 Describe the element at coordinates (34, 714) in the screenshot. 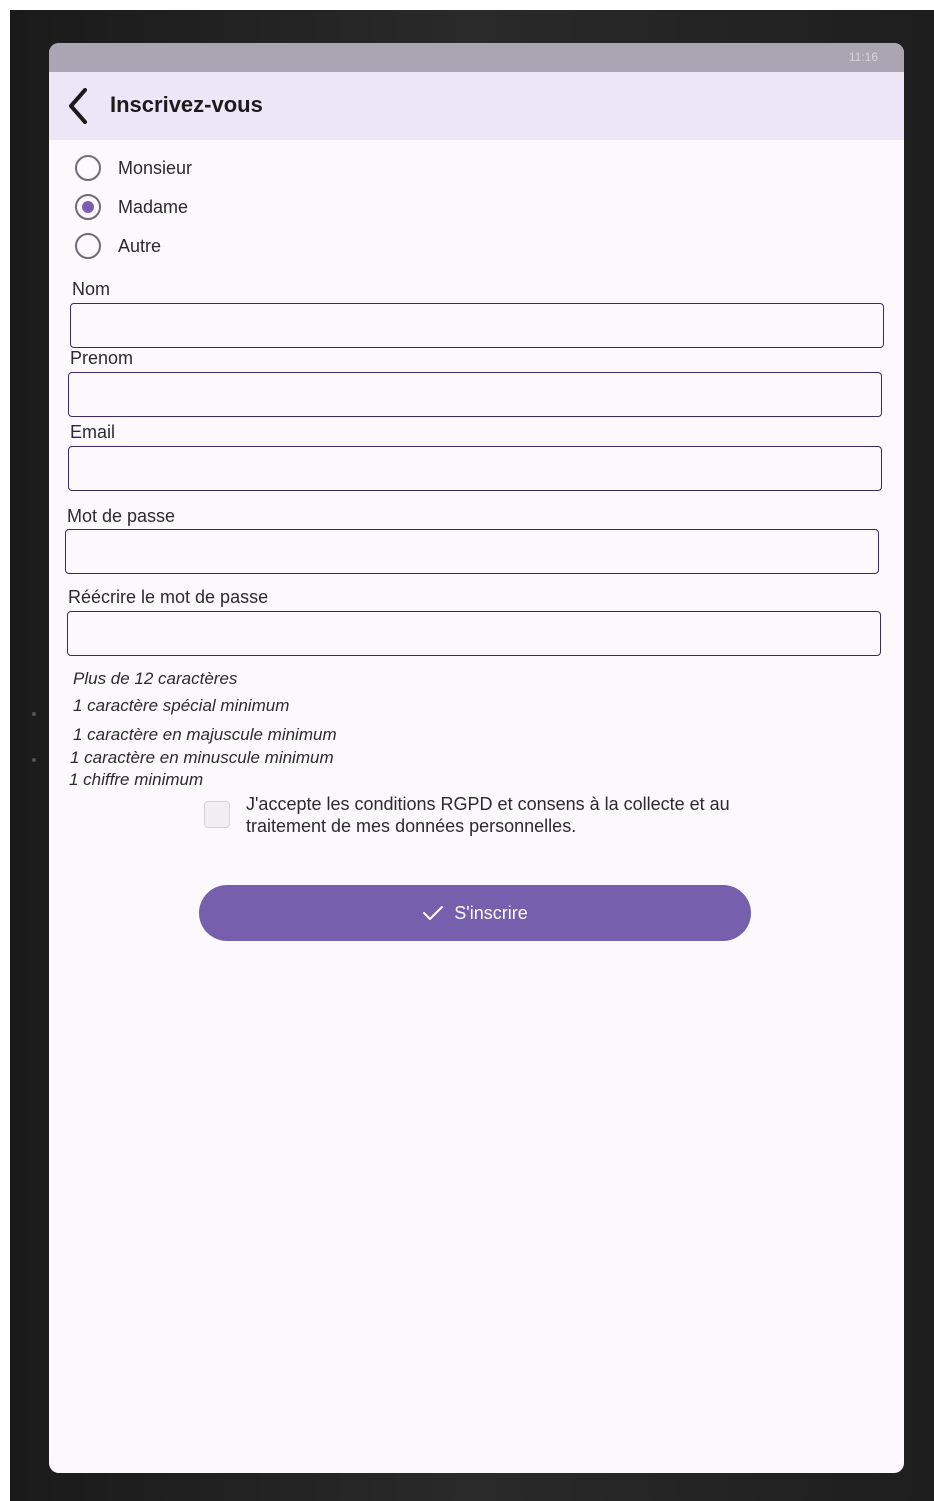

I see `sensor-dot` at that location.